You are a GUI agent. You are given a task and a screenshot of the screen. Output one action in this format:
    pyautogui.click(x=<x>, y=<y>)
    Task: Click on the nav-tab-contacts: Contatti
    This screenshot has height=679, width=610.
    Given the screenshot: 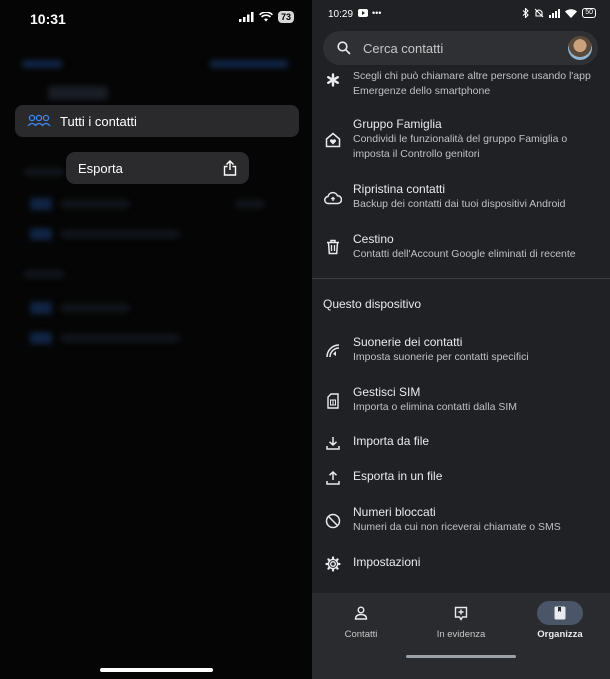 What is the action you would take?
    pyautogui.click(x=361, y=620)
    